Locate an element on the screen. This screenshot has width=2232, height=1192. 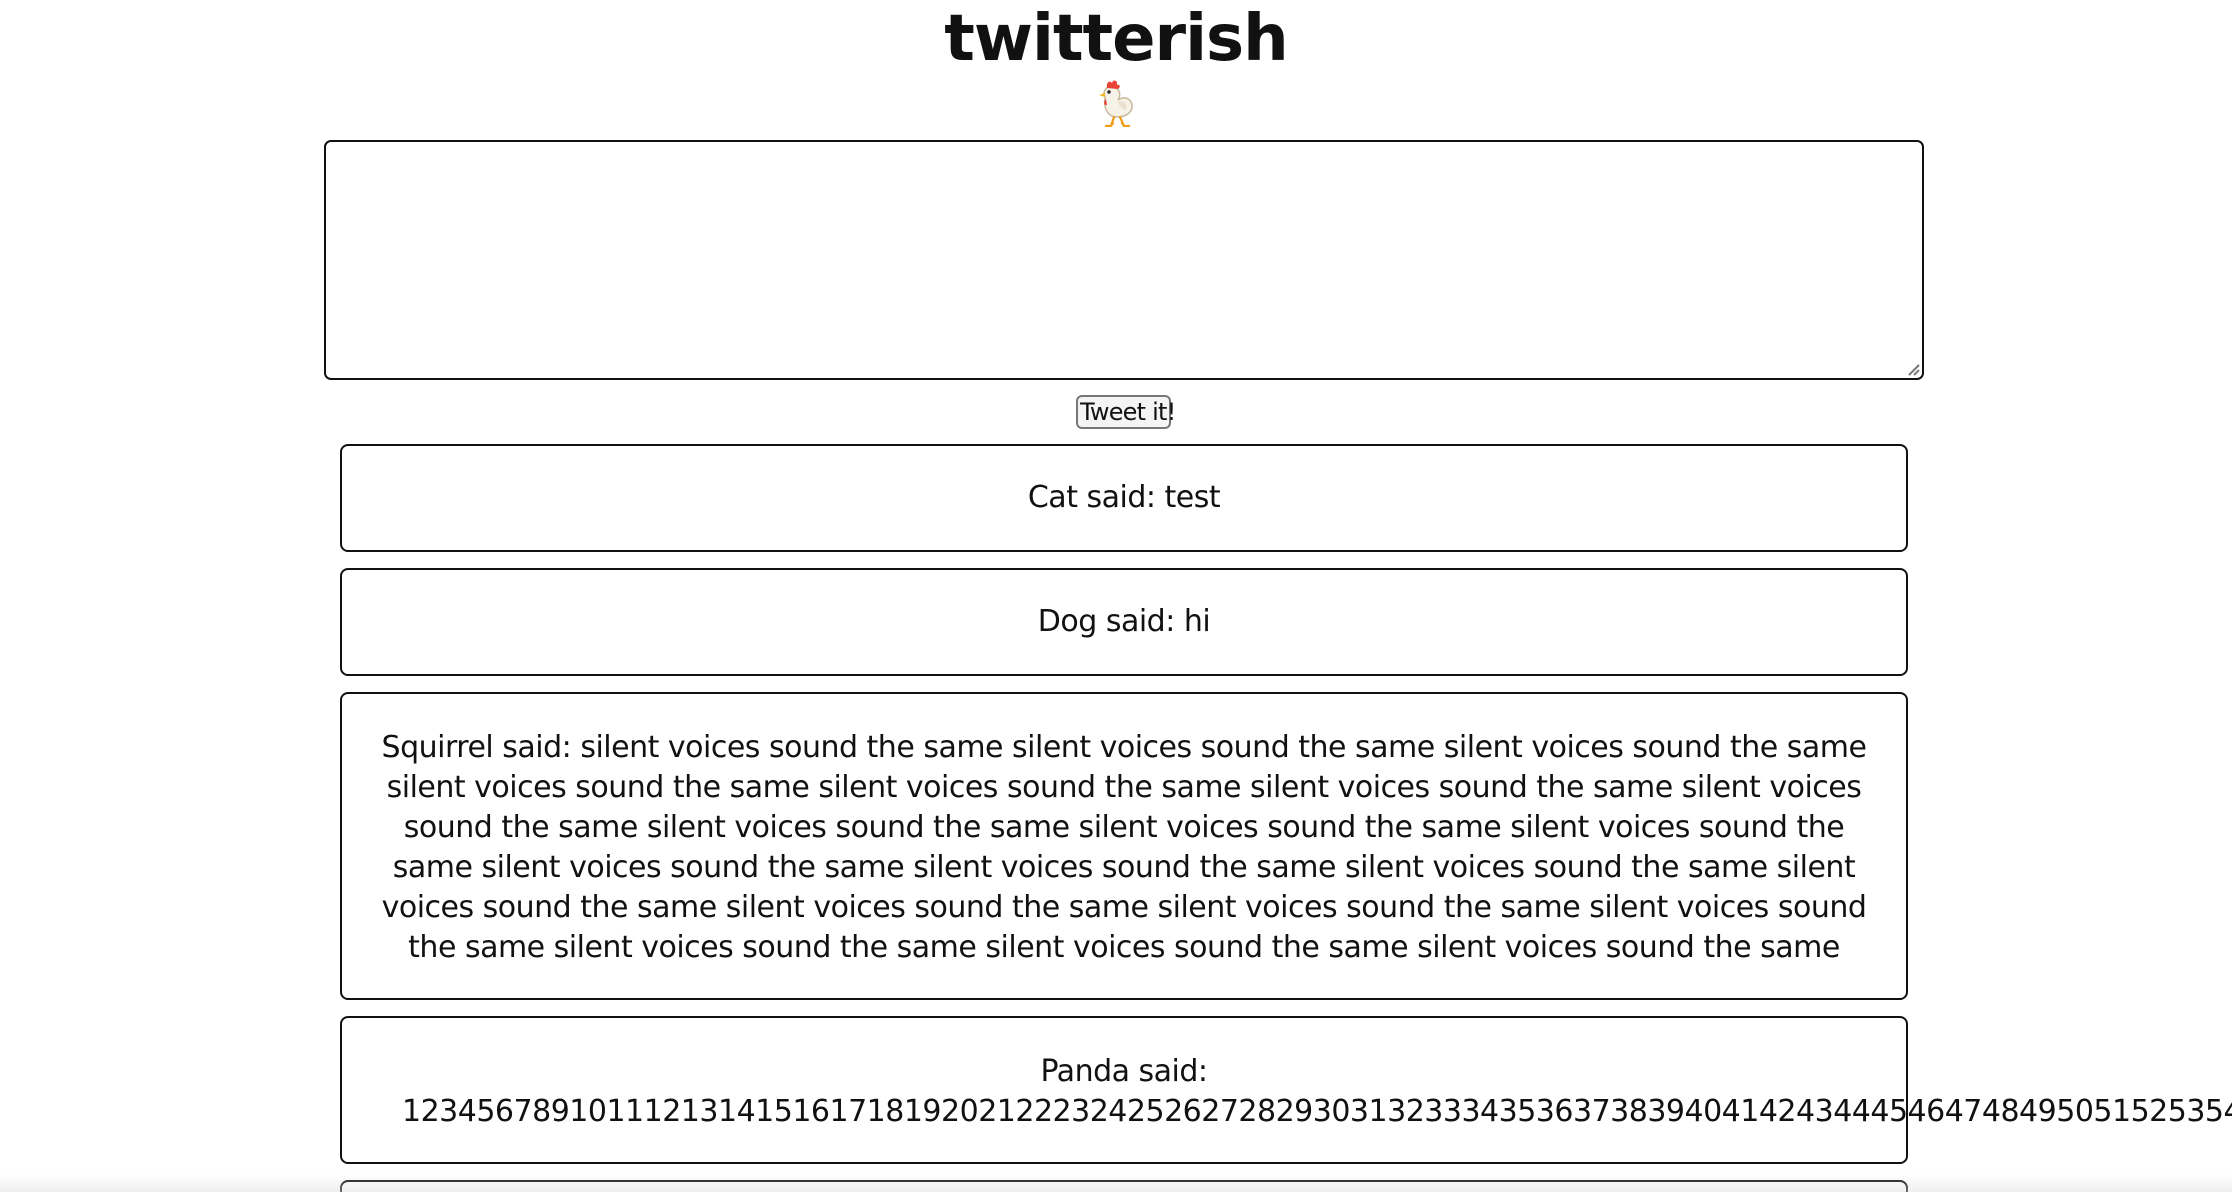
app-header: twitterish is located at coordinates (1116, 64).